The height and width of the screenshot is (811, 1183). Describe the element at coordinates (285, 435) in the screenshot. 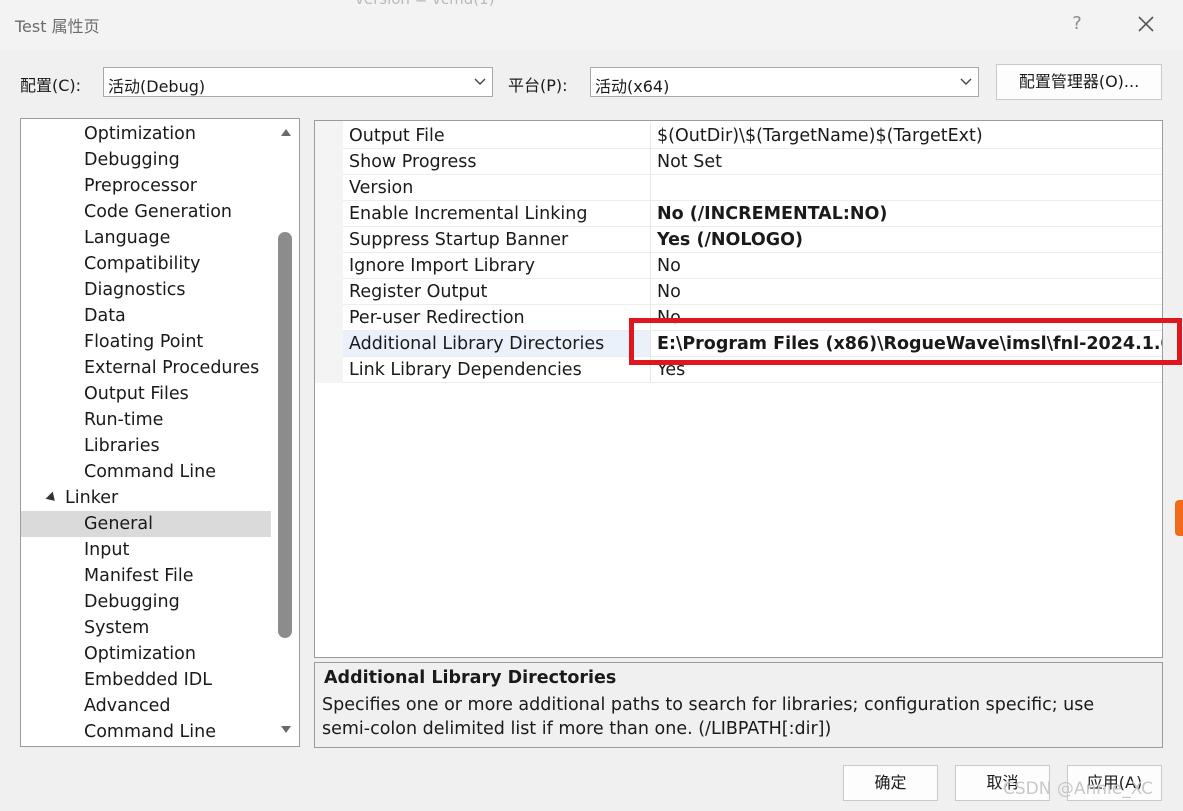

I see `scrollbar-thumb` at that location.